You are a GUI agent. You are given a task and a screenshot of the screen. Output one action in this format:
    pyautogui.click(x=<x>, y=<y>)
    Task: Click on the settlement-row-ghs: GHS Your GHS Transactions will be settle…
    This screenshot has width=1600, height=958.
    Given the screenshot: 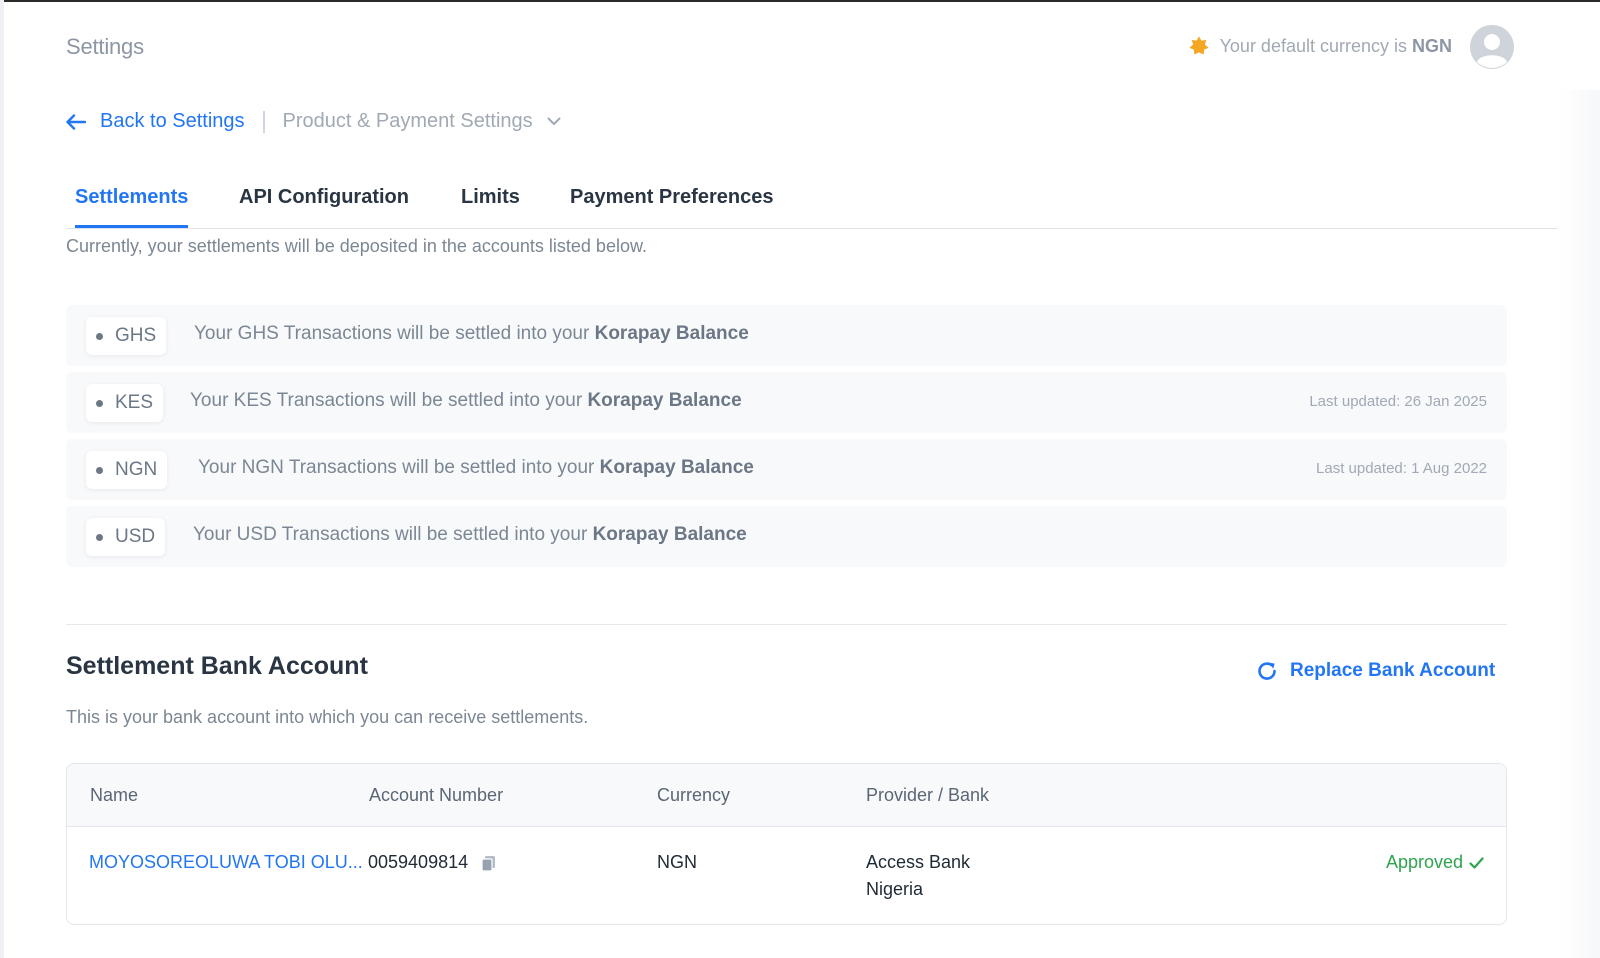 What is the action you would take?
    pyautogui.click(x=786, y=335)
    